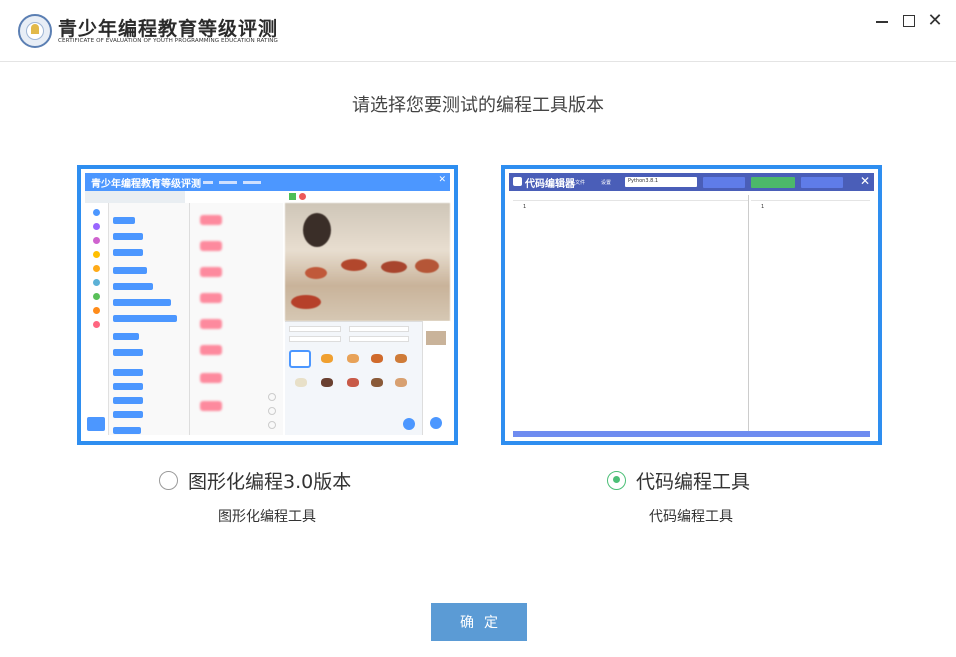 The width and height of the screenshot is (956, 657). What do you see at coordinates (773, 182) in the screenshot?
I see `preview-green-button` at bounding box center [773, 182].